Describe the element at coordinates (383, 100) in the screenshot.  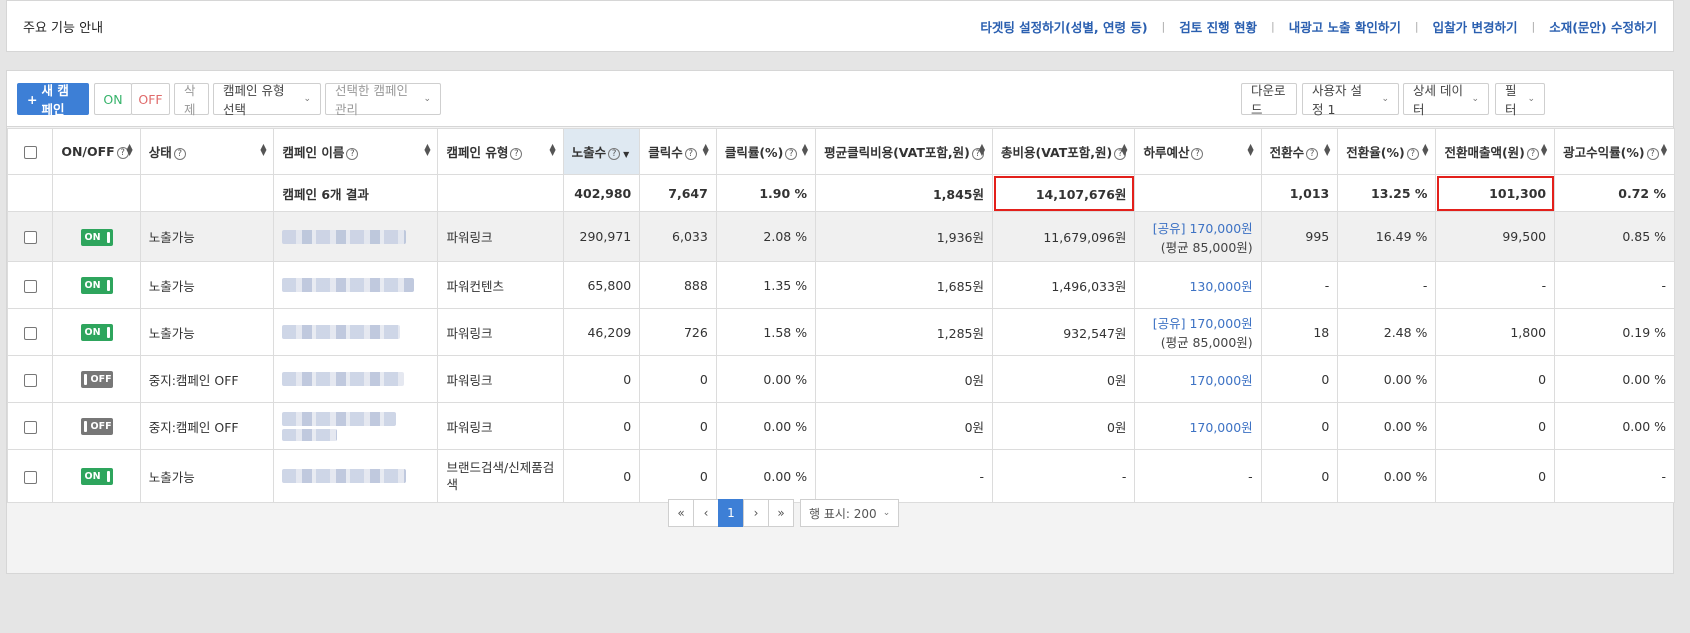
I see `manage-selected-select: 선택한 캠페인 관리 ⌄` at that location.